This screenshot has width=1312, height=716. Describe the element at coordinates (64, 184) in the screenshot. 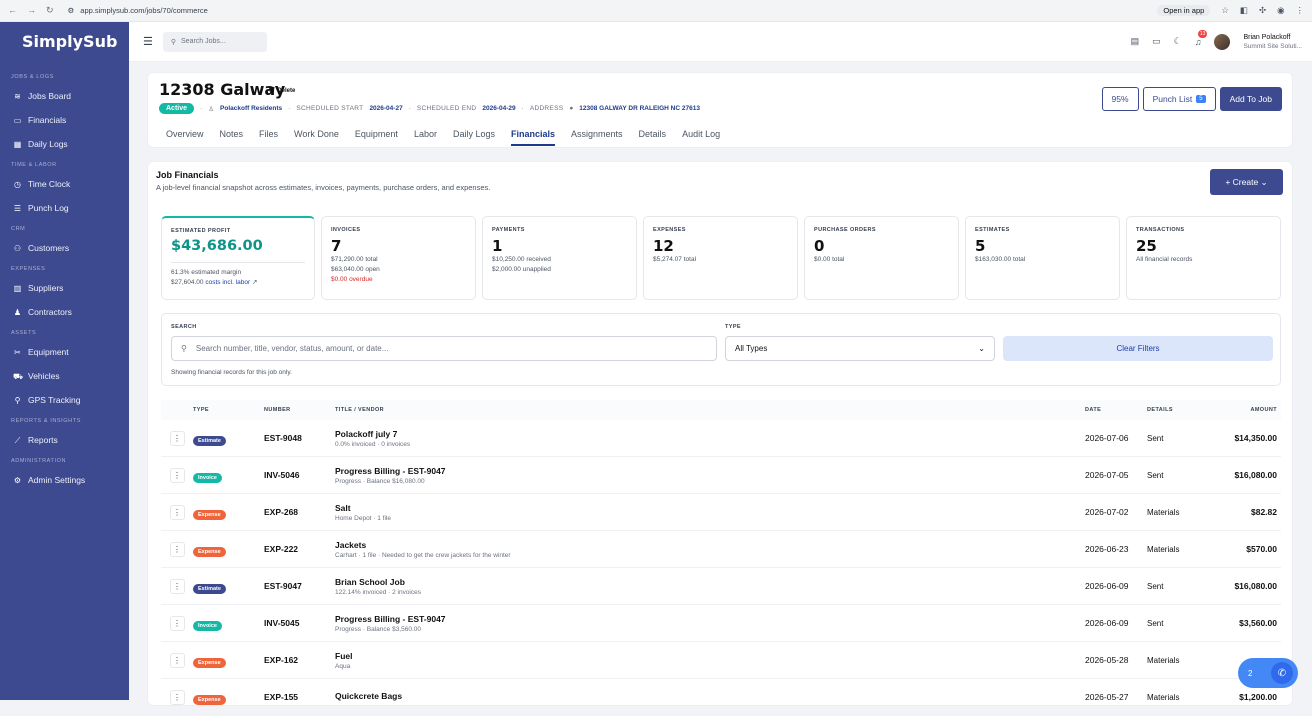

I see `sidebar-item-time-clock: ◷ Time Clock` at that location.